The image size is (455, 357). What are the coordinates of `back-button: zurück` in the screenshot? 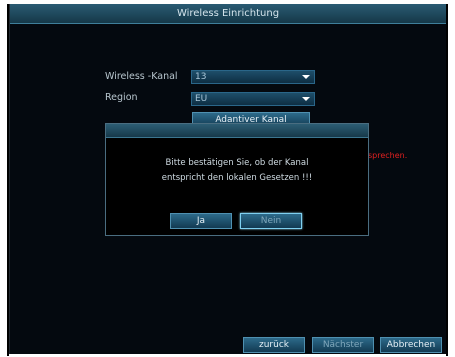 It's located at (274, 345).